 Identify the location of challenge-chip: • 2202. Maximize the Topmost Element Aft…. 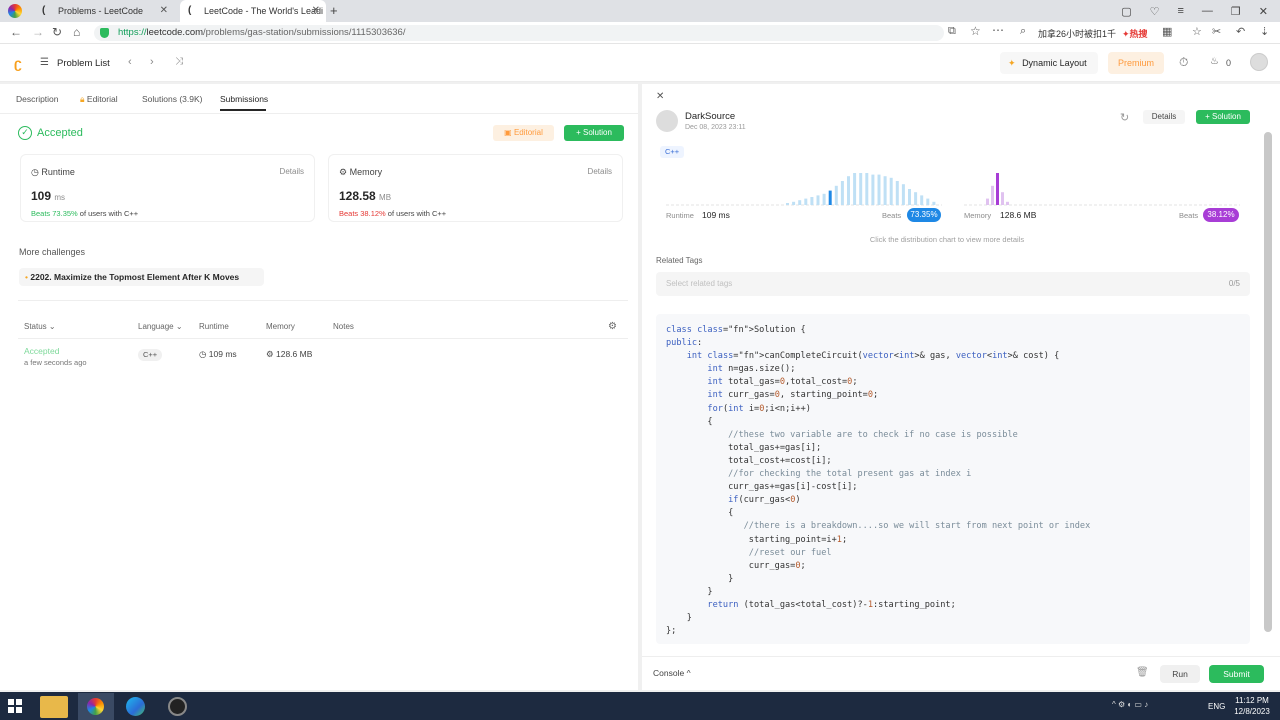
(141, 277).